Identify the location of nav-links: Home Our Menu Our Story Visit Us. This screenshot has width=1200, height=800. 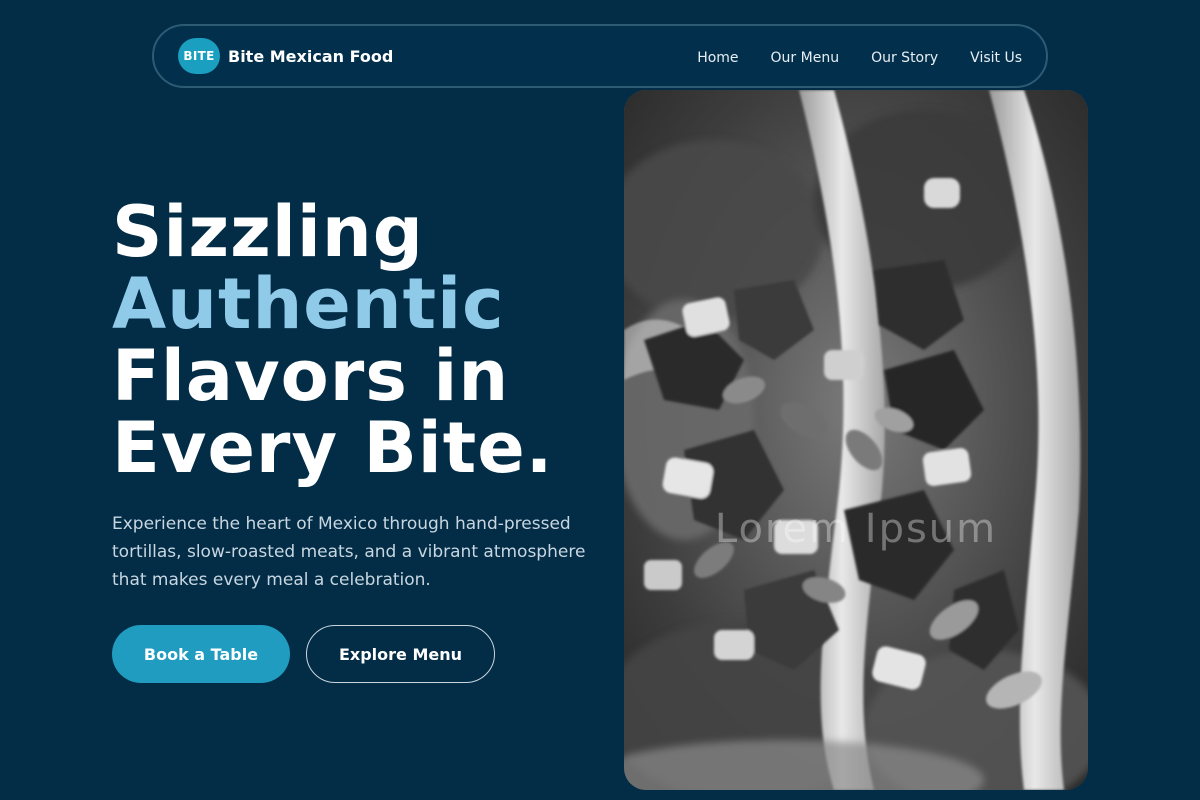
(859, 56).